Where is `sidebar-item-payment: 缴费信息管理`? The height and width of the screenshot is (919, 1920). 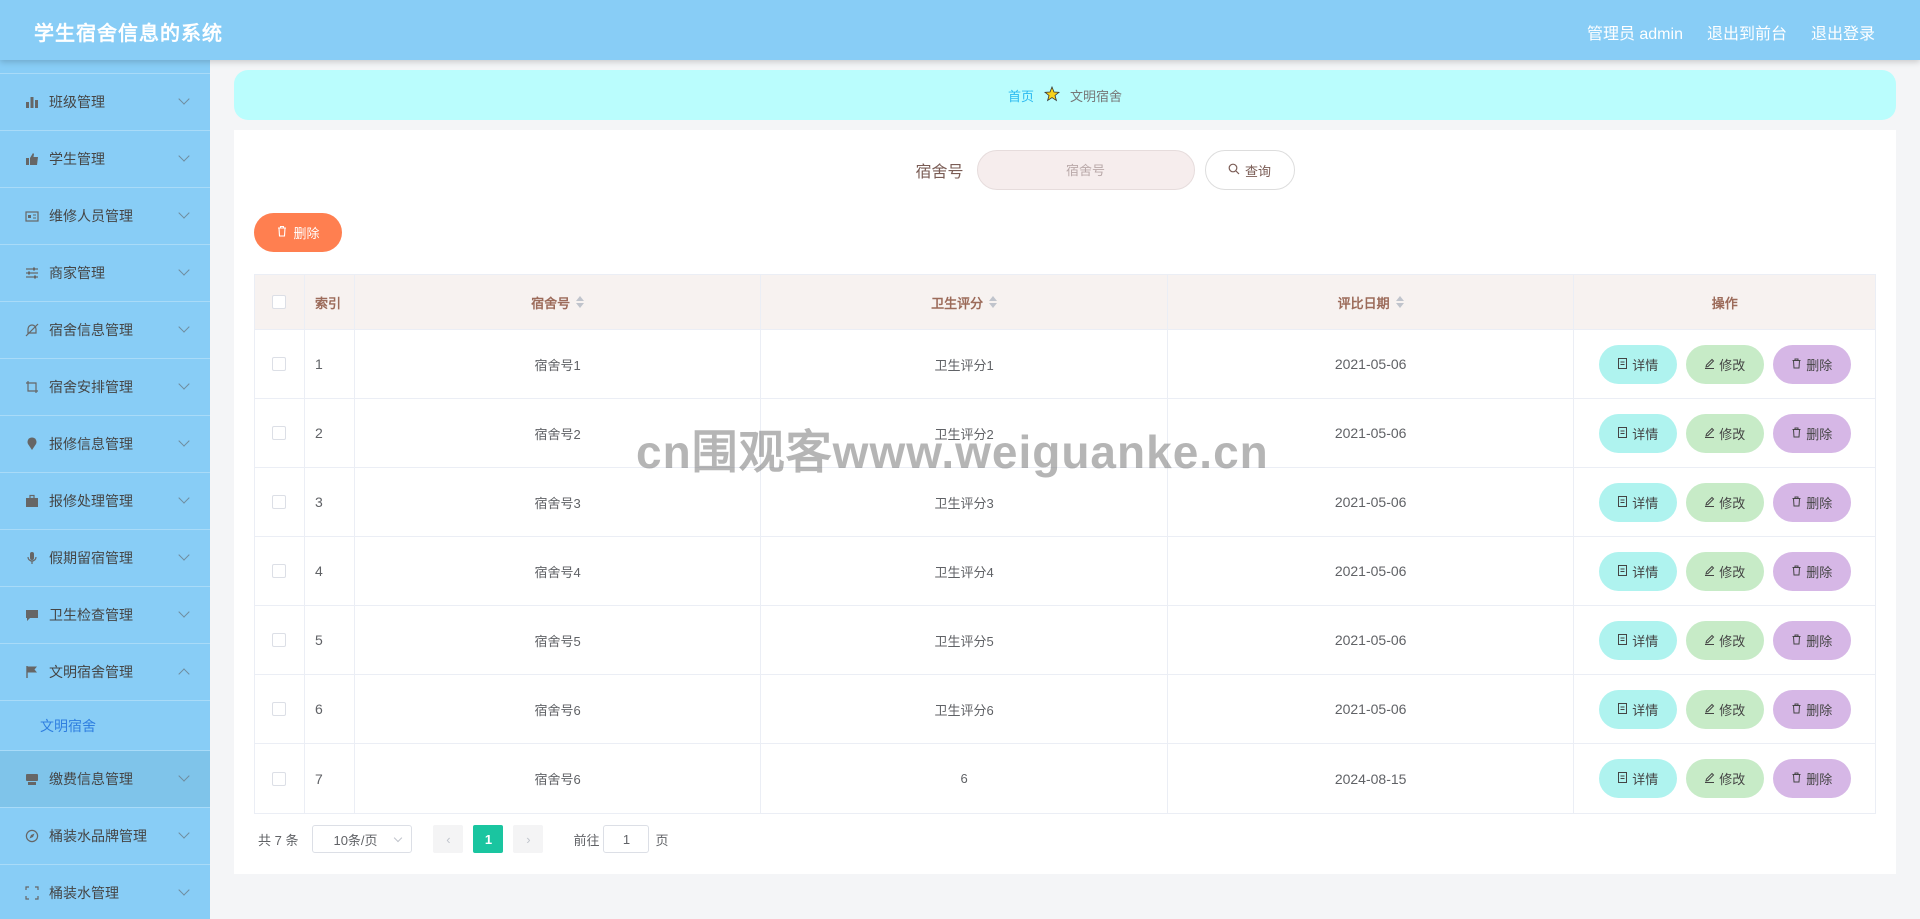 sidebar-item-payment: 缴费信息管理 is located at coordinates (105, 779).